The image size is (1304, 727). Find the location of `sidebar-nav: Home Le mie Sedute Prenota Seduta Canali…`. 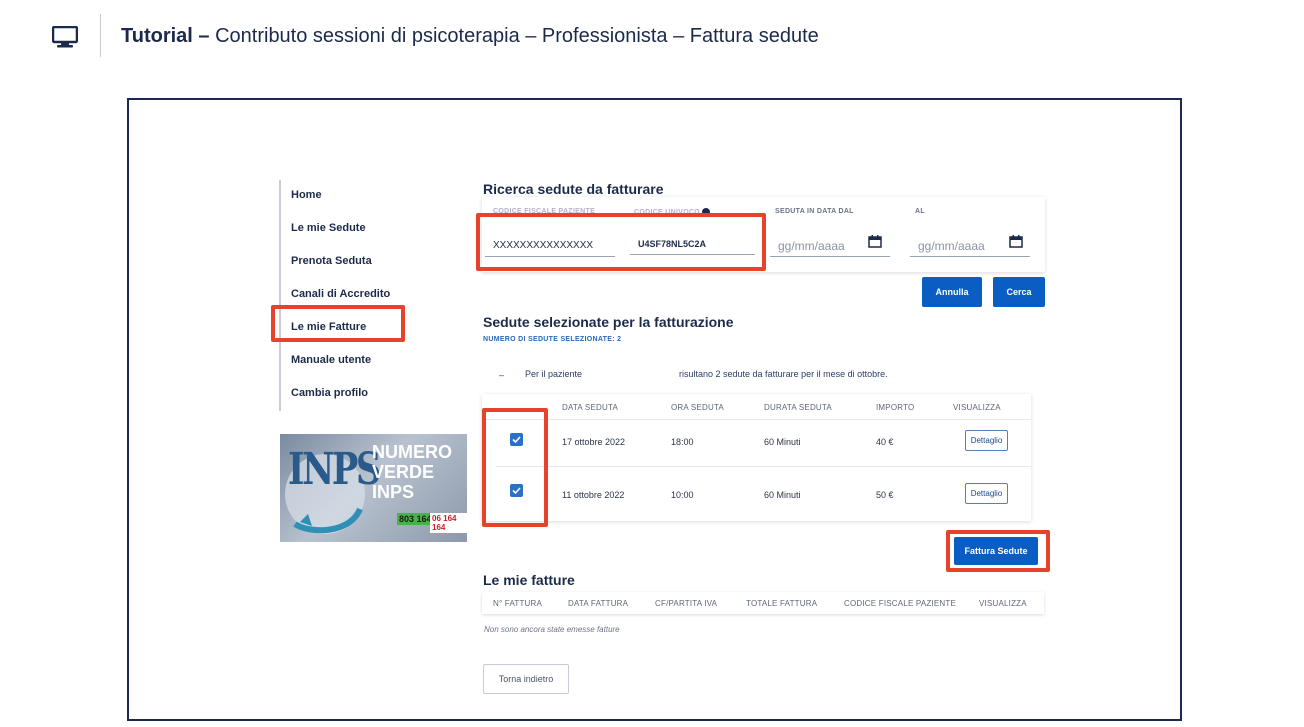

sidebar-nav: Home Le mie Sedute Prenota Seduta Canali… is located at coordinates (344, 295).